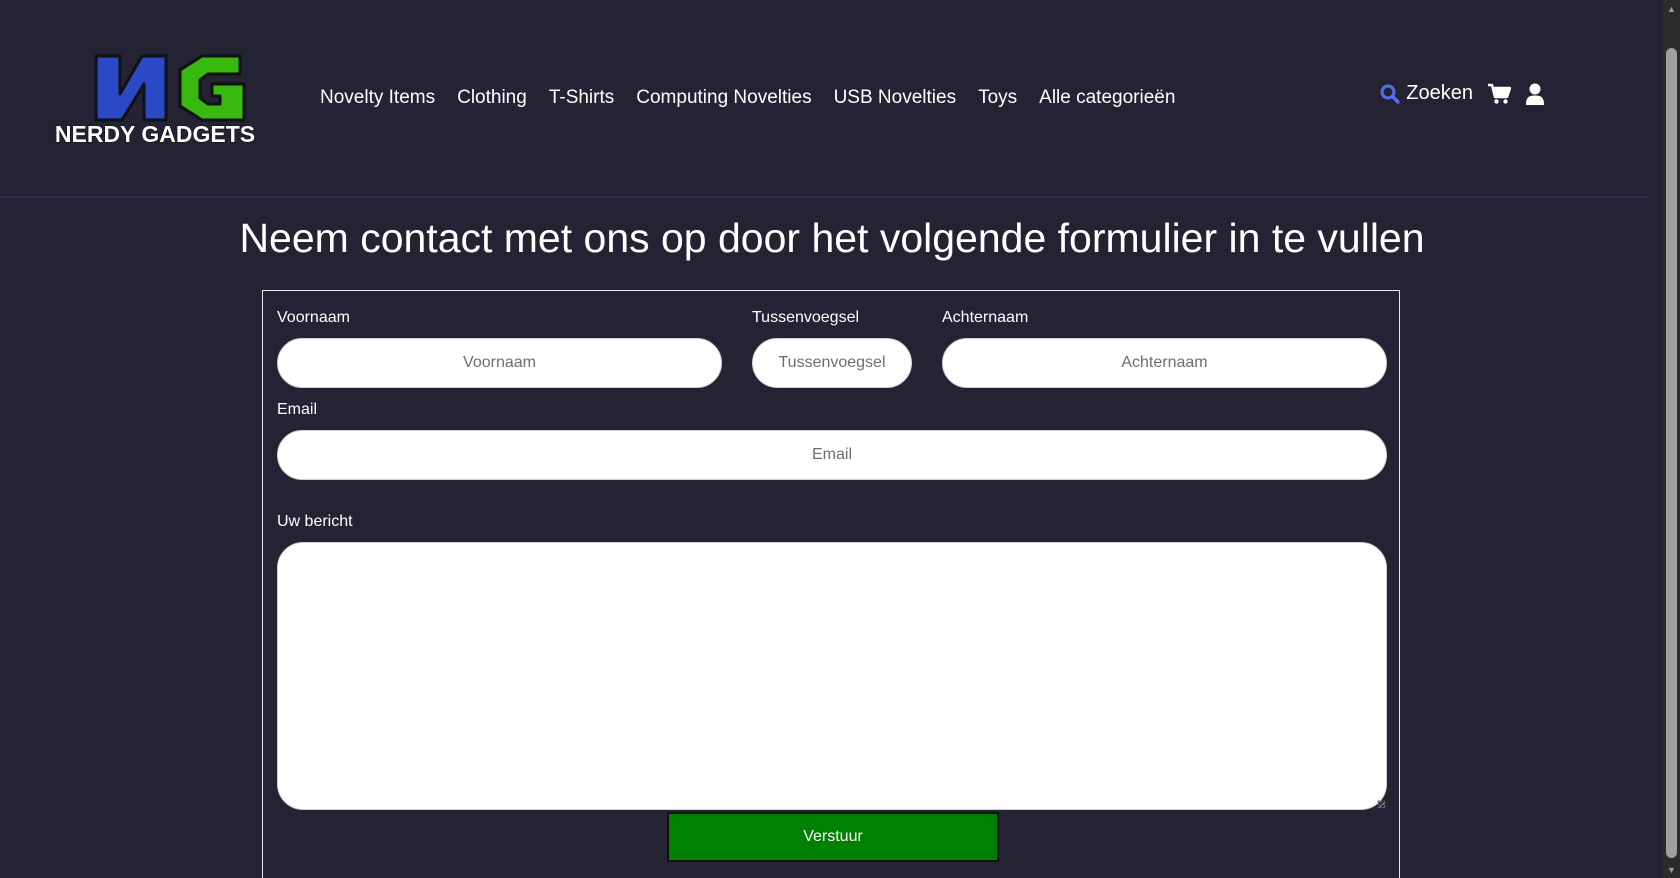 The height and width of the screenshot is (878, 1680). What do you see at coordinates (383, 98) in the screenshot?
I see `nav-novelty-items: Novelty Items` at bounding box center [383, 98].